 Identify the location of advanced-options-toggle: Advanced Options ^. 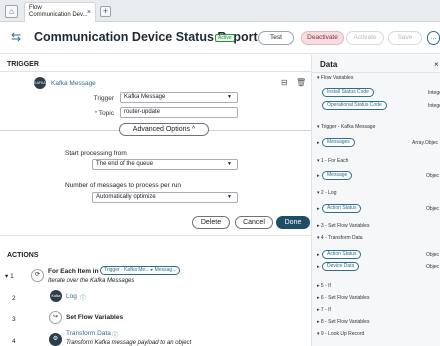
(164, 129).